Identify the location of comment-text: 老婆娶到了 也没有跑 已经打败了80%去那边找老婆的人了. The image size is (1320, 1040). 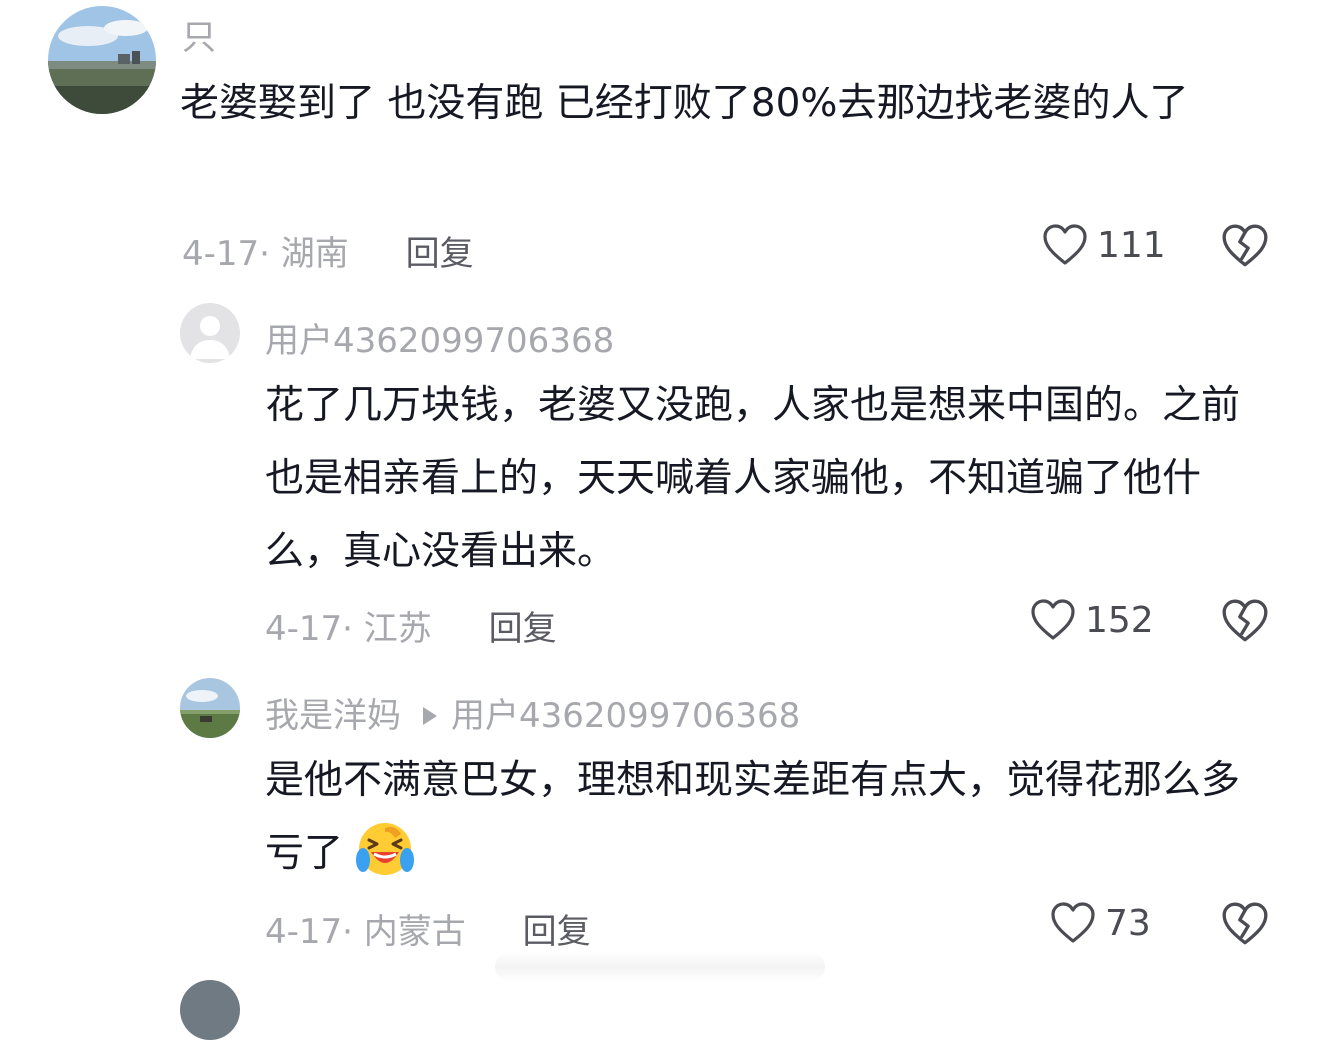
(684, 103).